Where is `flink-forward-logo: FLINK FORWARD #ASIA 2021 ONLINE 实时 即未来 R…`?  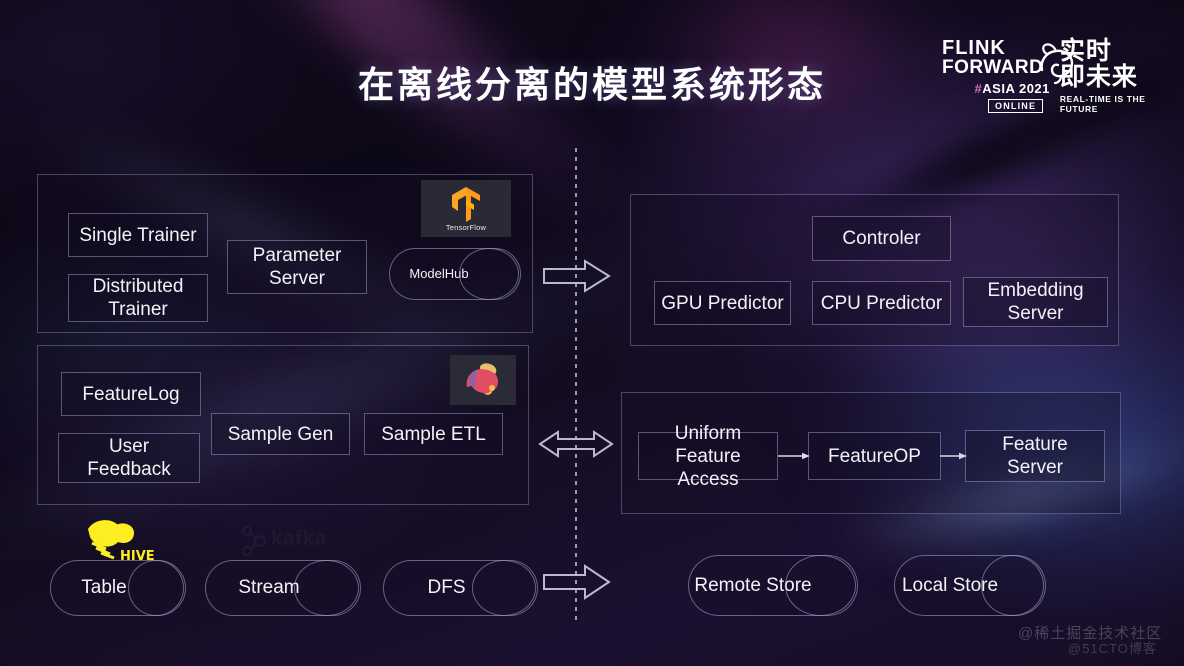
flink-forward-logo: FLINK FORWARD #ASIA 2021 ONLINE 实时 即未来 R… is located at coordinates (1058, 76).